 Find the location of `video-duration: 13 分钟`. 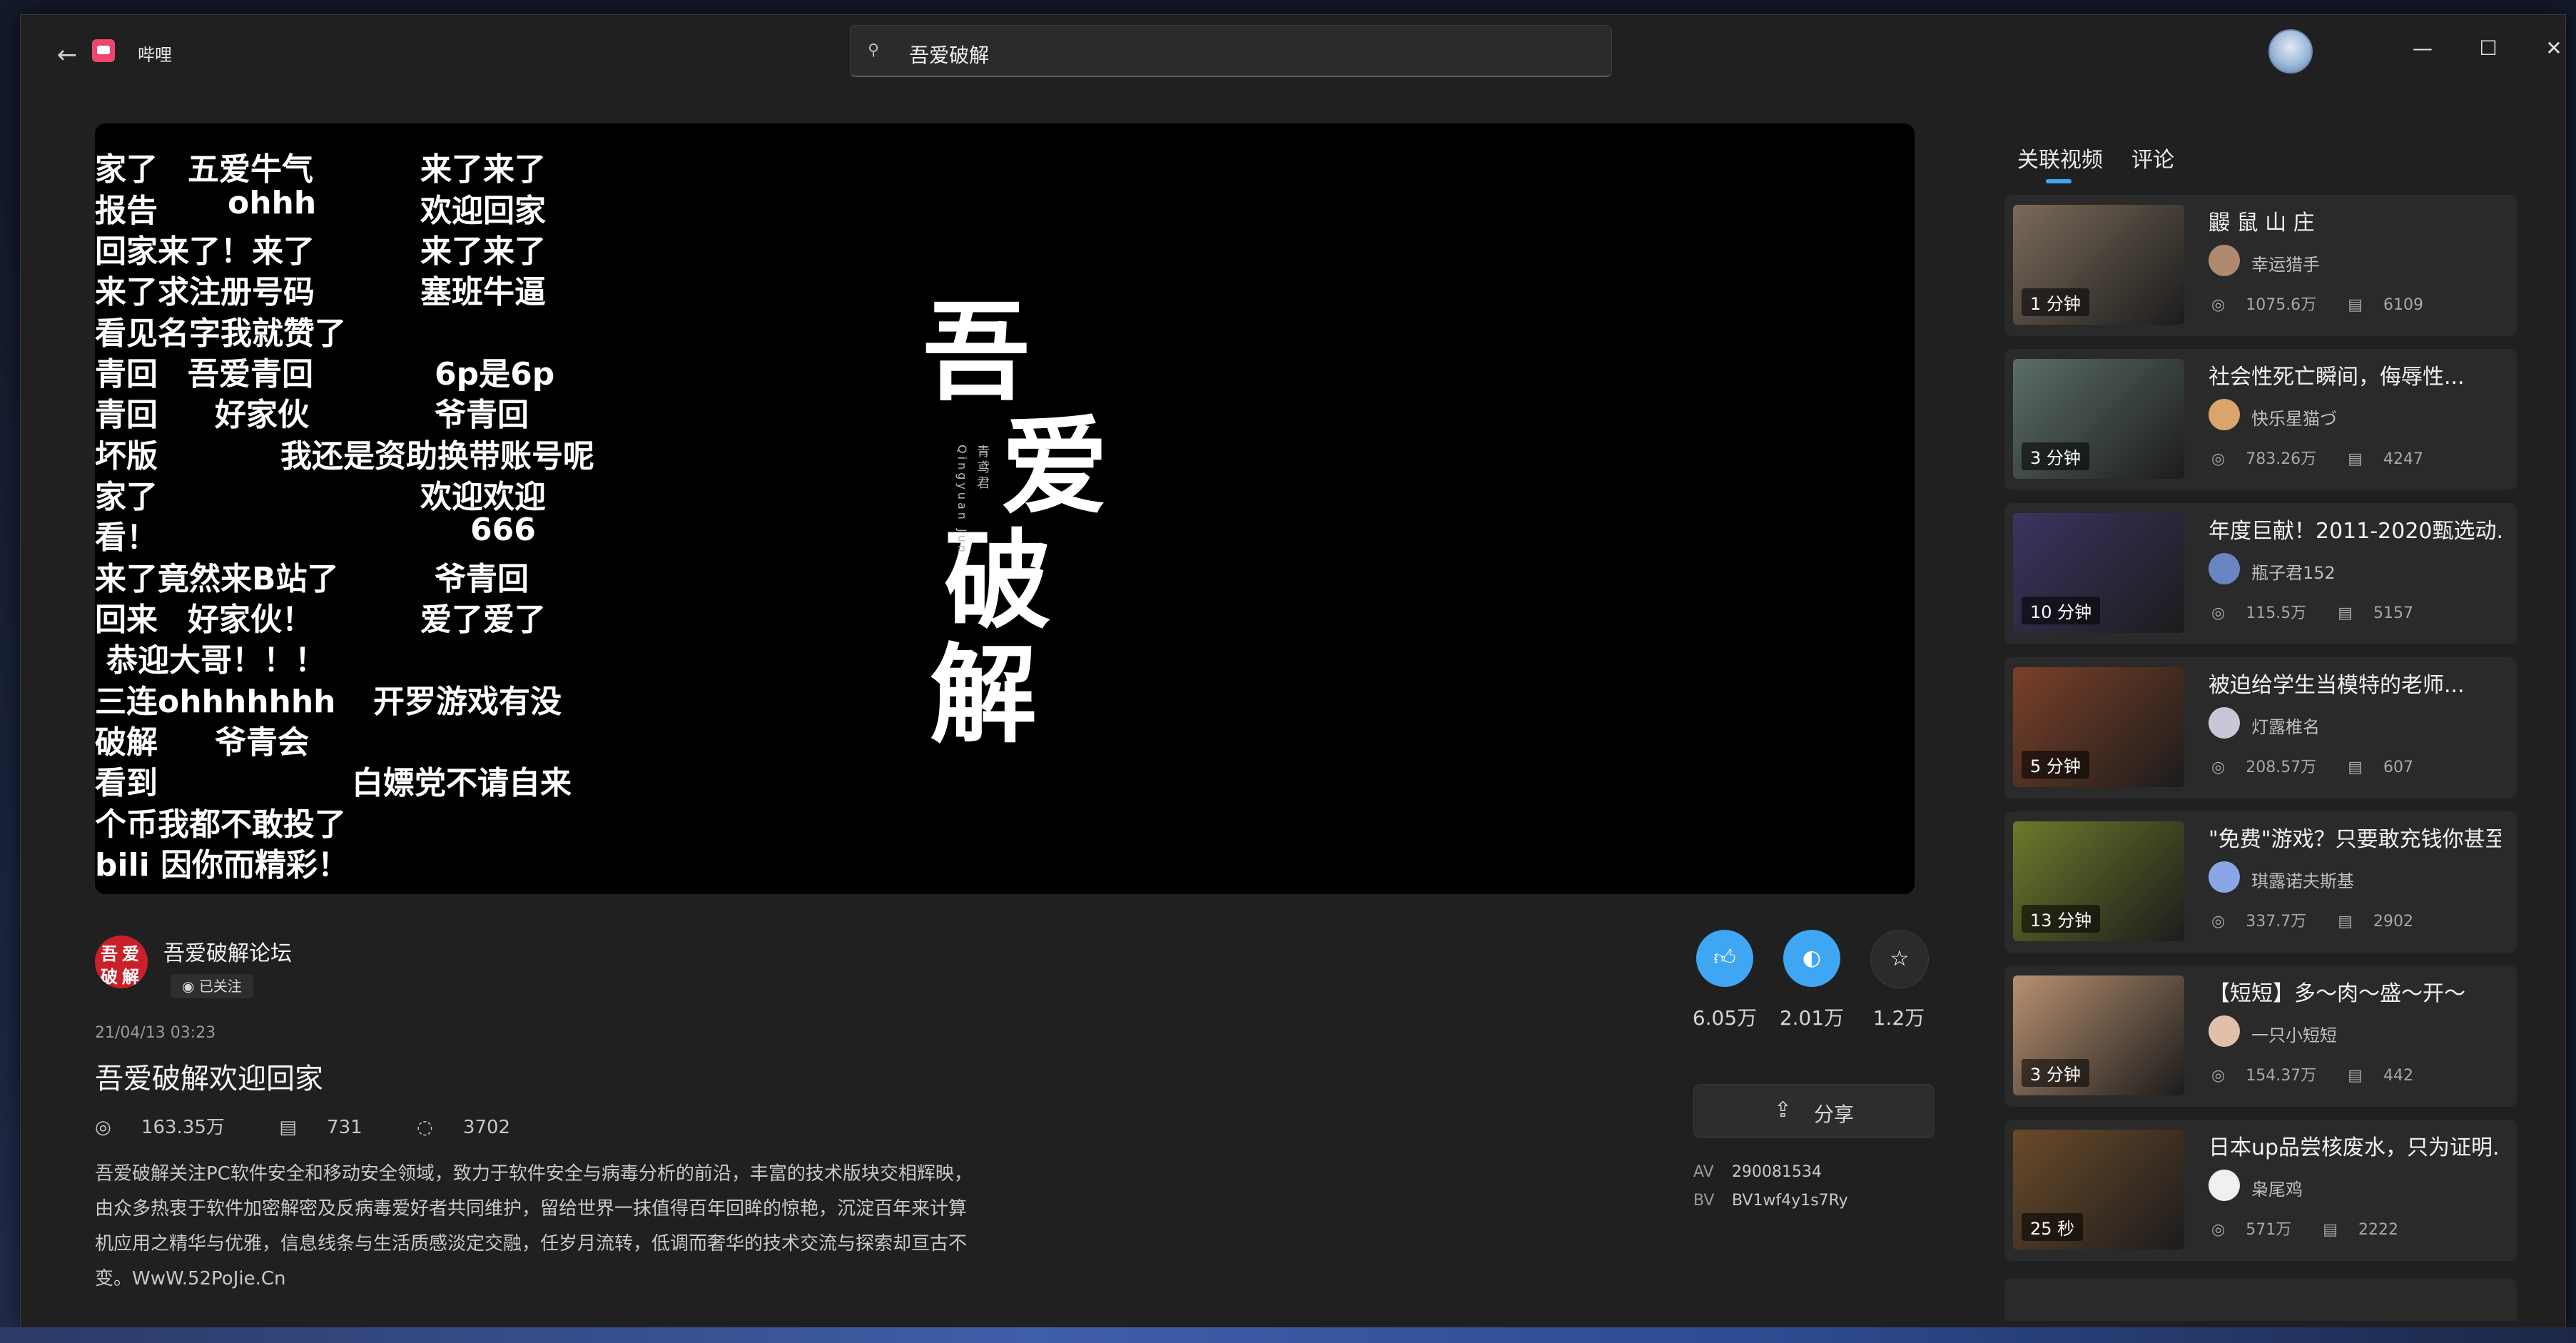

video-duration: 13 分钟 is located at coordinates (2061, 919).